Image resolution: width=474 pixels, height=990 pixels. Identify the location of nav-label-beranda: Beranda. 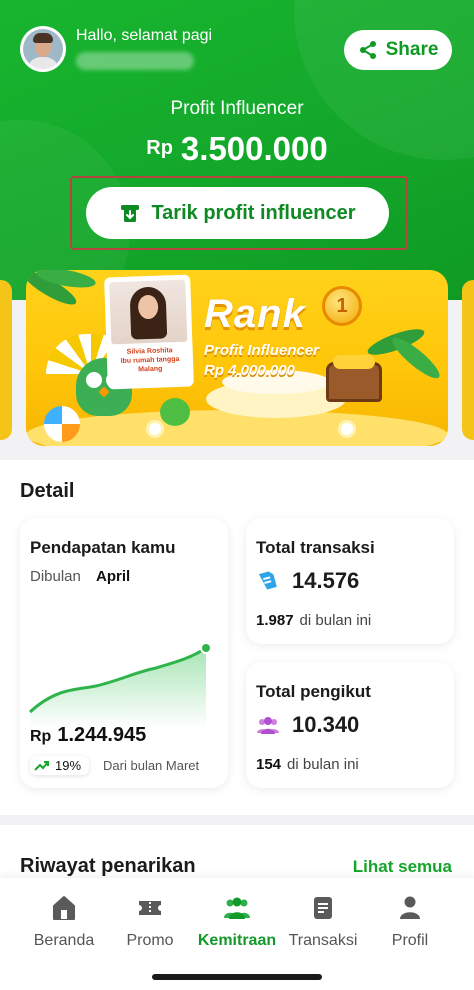
(64, 940).